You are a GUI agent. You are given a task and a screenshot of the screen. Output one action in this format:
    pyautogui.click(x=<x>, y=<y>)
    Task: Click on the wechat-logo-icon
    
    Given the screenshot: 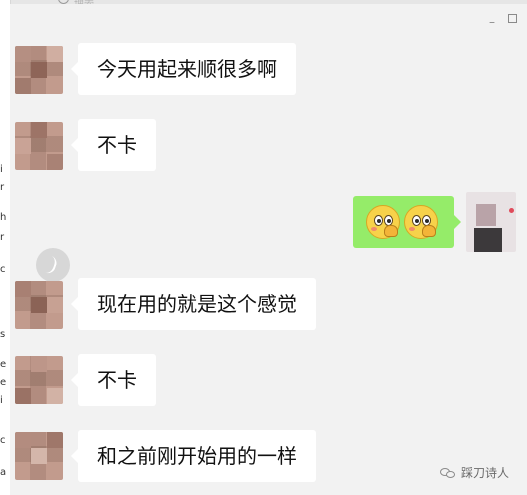 What is the action you would take?
    pyautogui.click(x=448, y=473)
    